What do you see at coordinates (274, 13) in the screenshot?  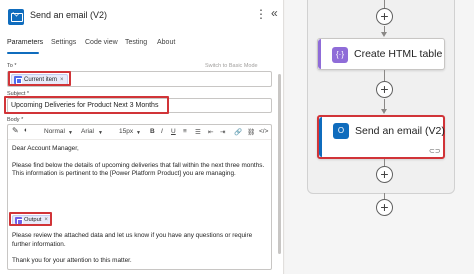 I see `collapse-panel-icon: «` at bounding box center [274, 13].